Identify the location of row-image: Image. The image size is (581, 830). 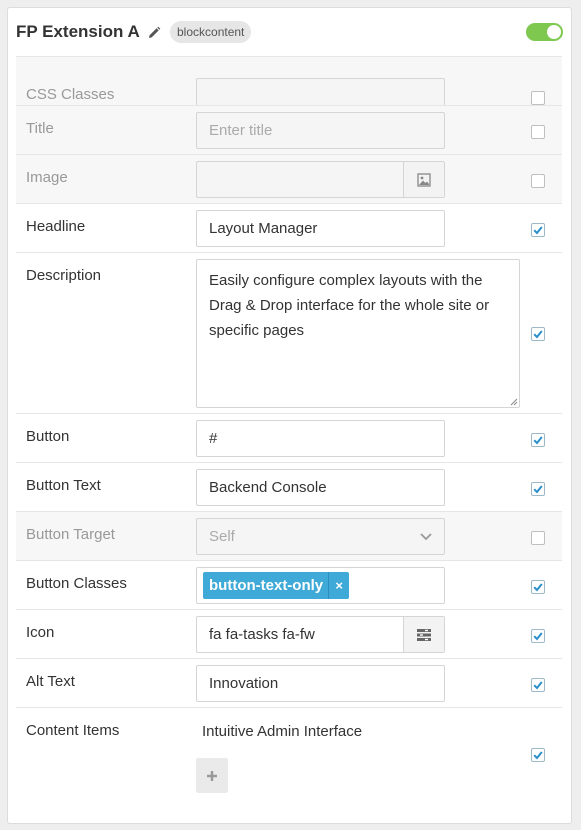
(289, 178).